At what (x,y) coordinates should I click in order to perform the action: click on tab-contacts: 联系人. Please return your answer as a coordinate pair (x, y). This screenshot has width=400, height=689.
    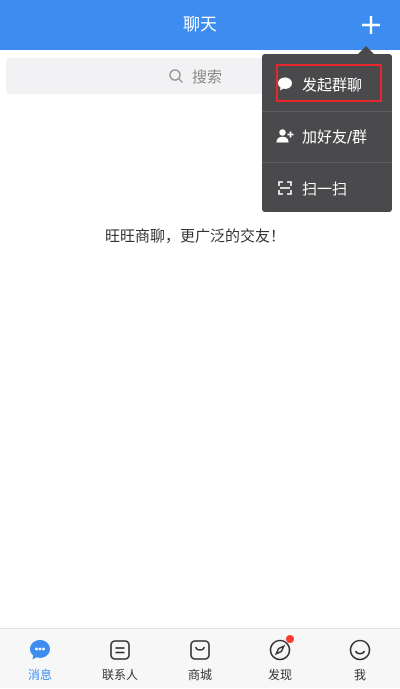
    Looking at the image, I should click on (120, 659).